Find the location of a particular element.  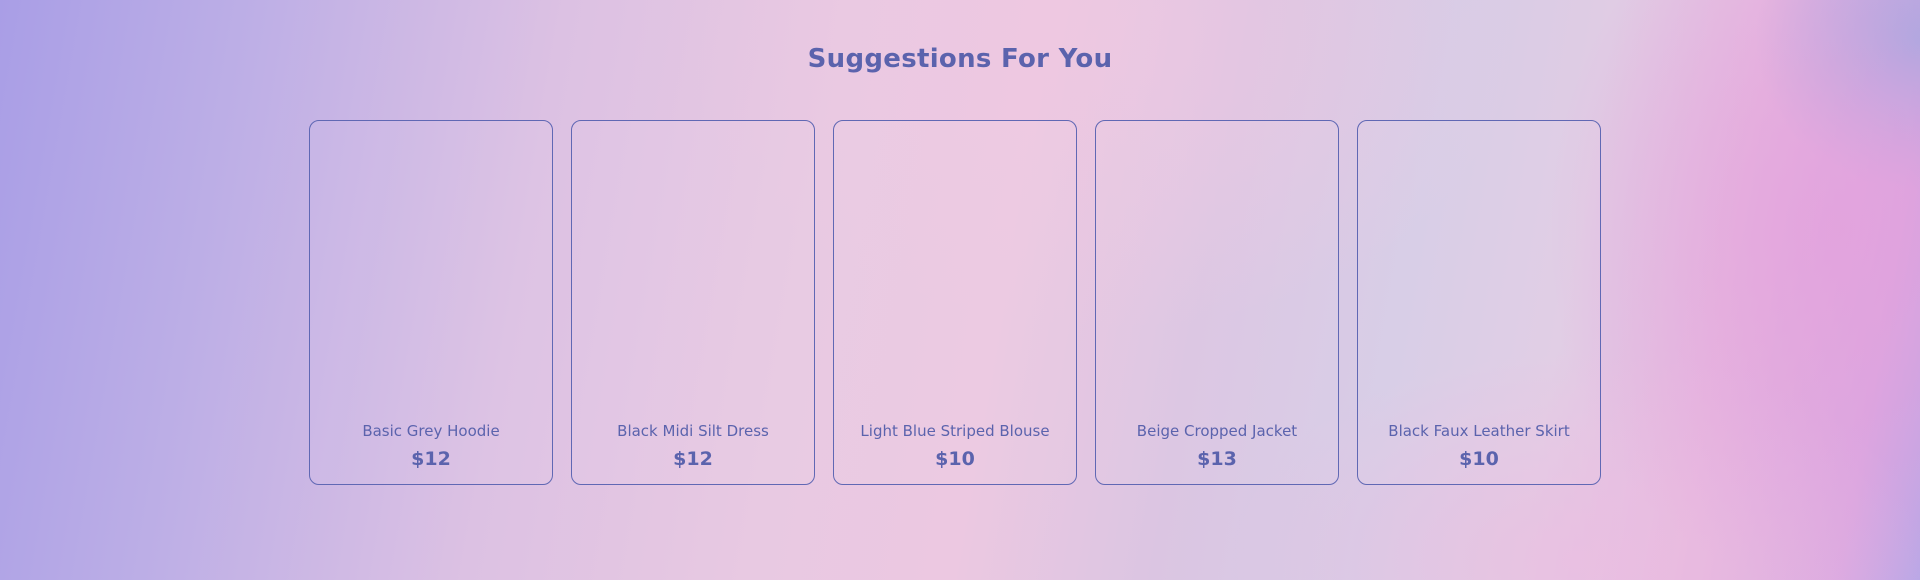

product-name: Black Faux Leather Skirt is located at coordinates (1479, 431).